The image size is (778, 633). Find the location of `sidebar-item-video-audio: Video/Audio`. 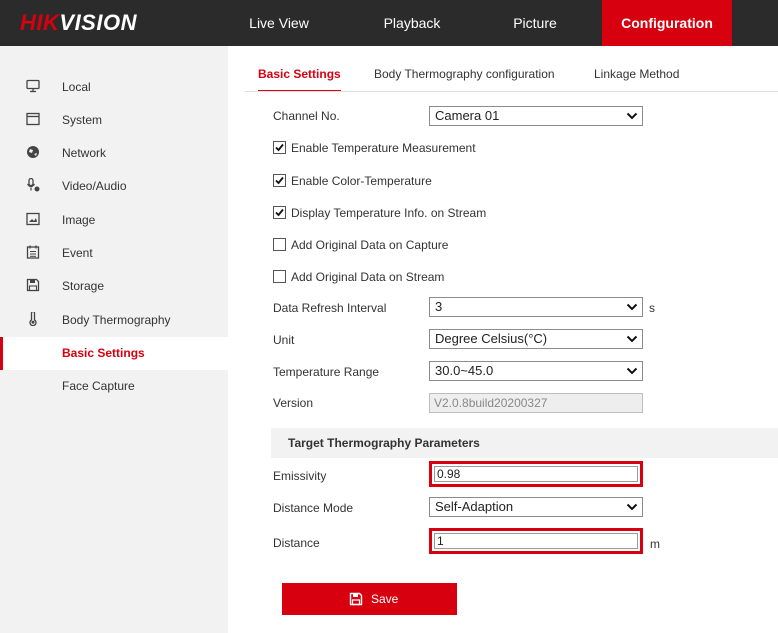

sidebar-item-video-audio: Video/Audio is located at coordinates (114, 186).